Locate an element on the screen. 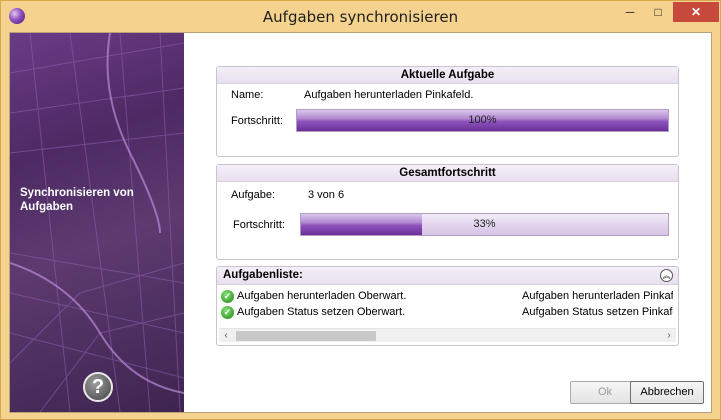 The width and height of the screenshot is (721, 420). current-progress-label: Fortschritt: is located at coordinates (257, 121).